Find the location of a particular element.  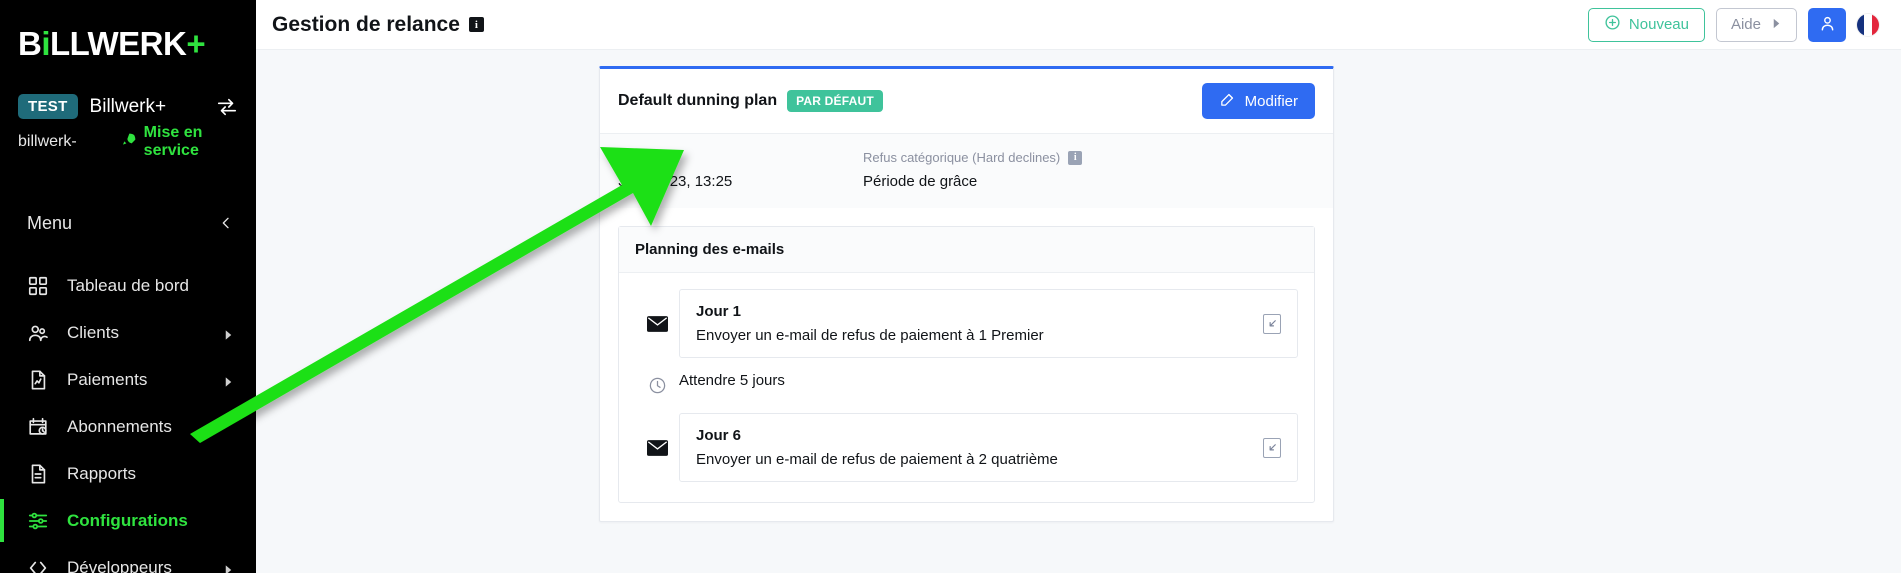

logo-text-mid: LLWERK is located at coordinates (118, 43).